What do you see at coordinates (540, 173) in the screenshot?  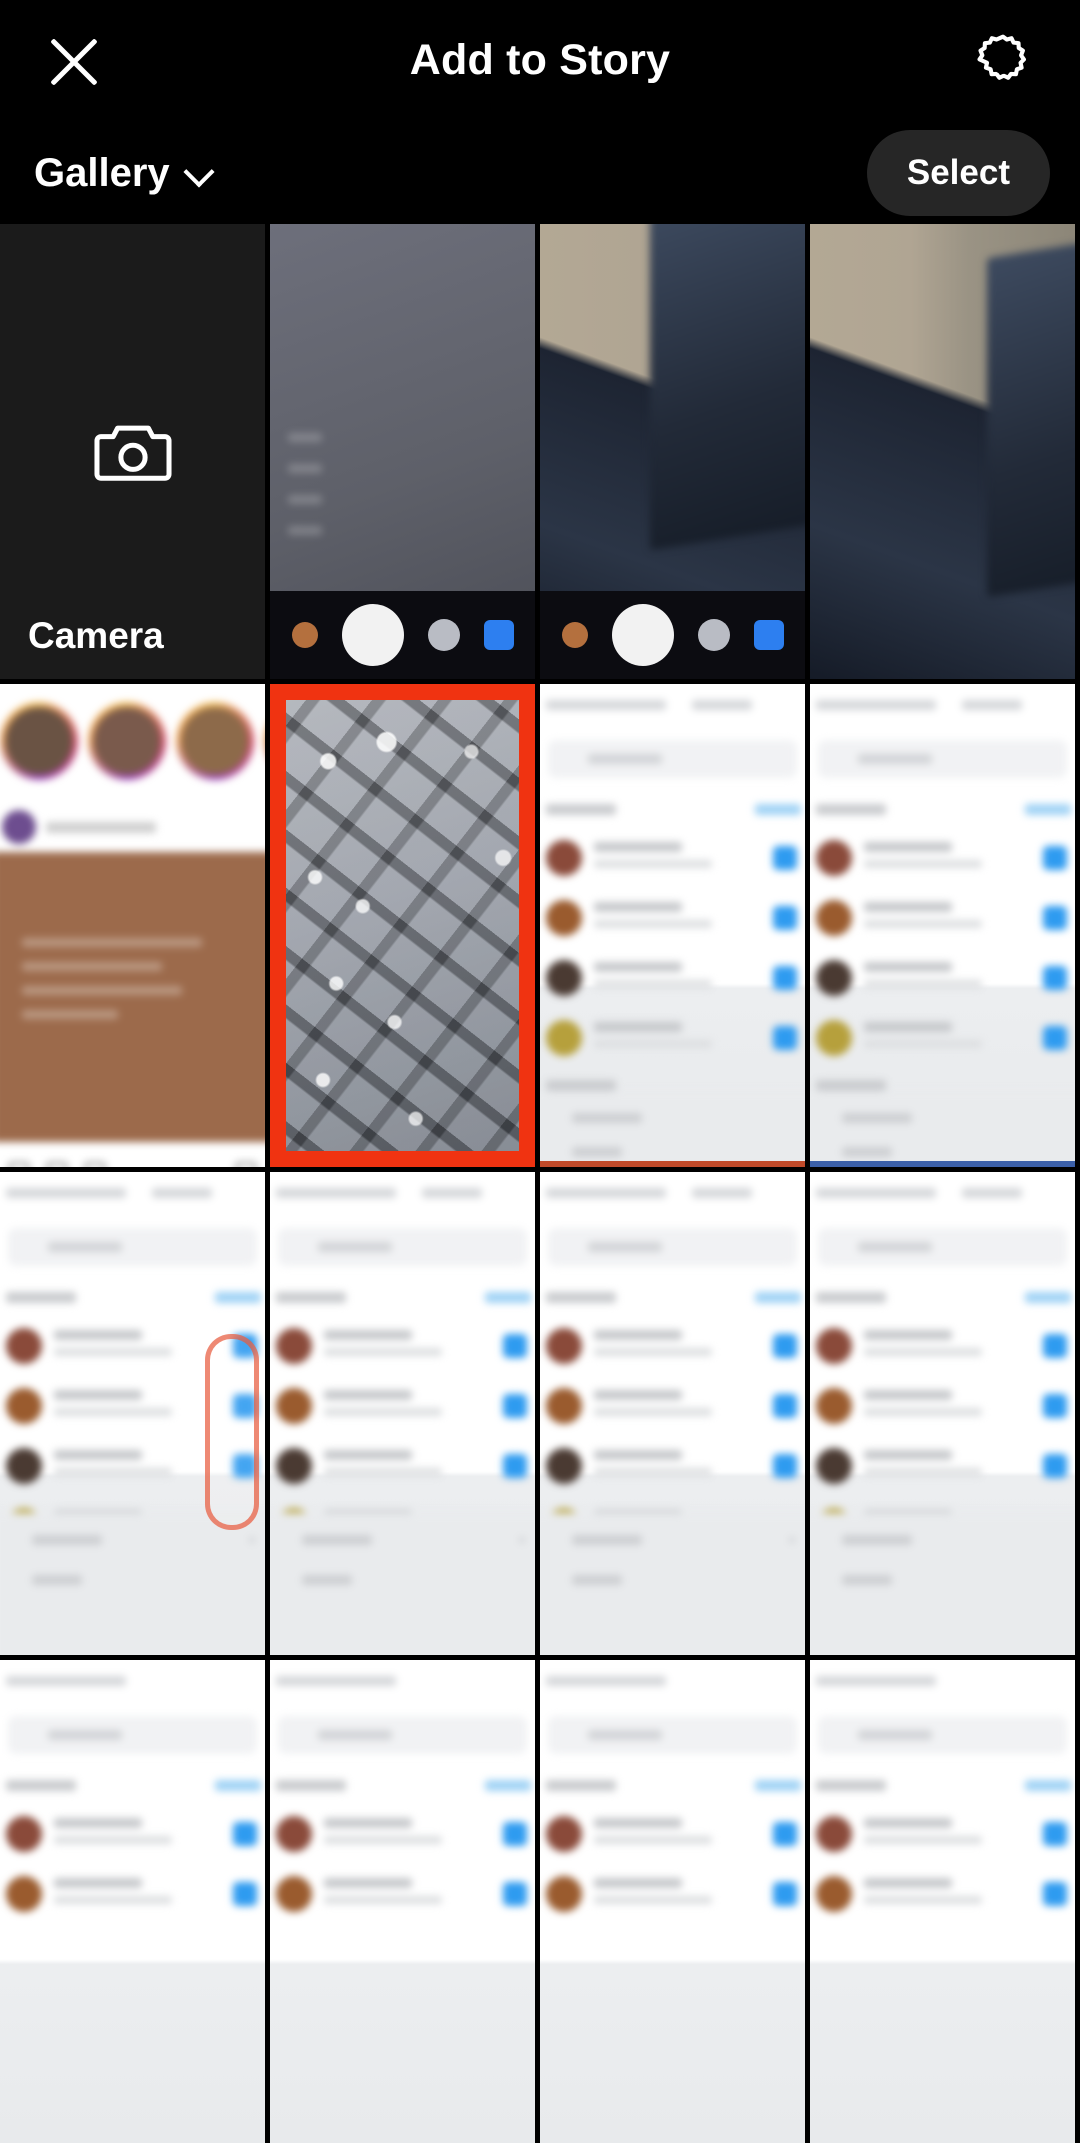 I see `gallery-bar: Gallery Select` at bounding box center [540, 173].